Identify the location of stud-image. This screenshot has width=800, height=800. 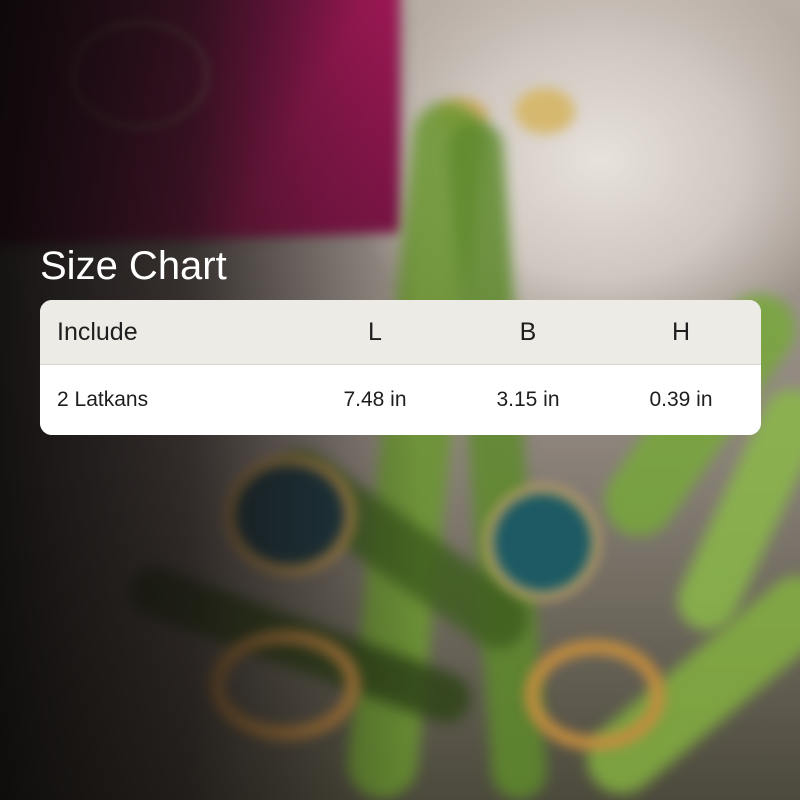
(545, 111).